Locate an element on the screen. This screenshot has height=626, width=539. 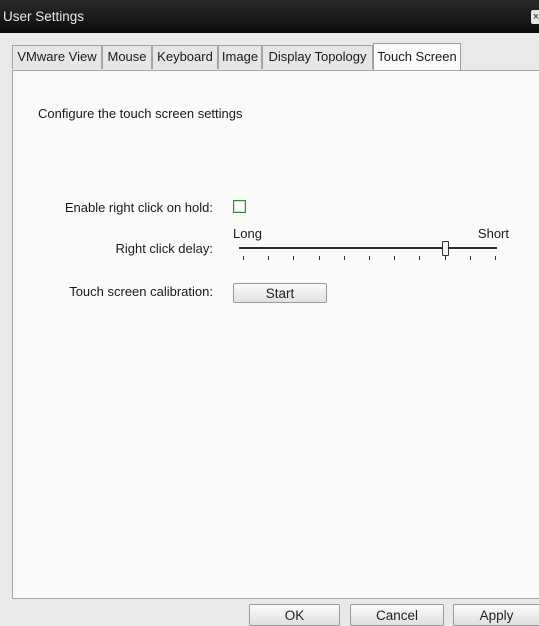
tab-image: Image is located at coordinates (240, 57).